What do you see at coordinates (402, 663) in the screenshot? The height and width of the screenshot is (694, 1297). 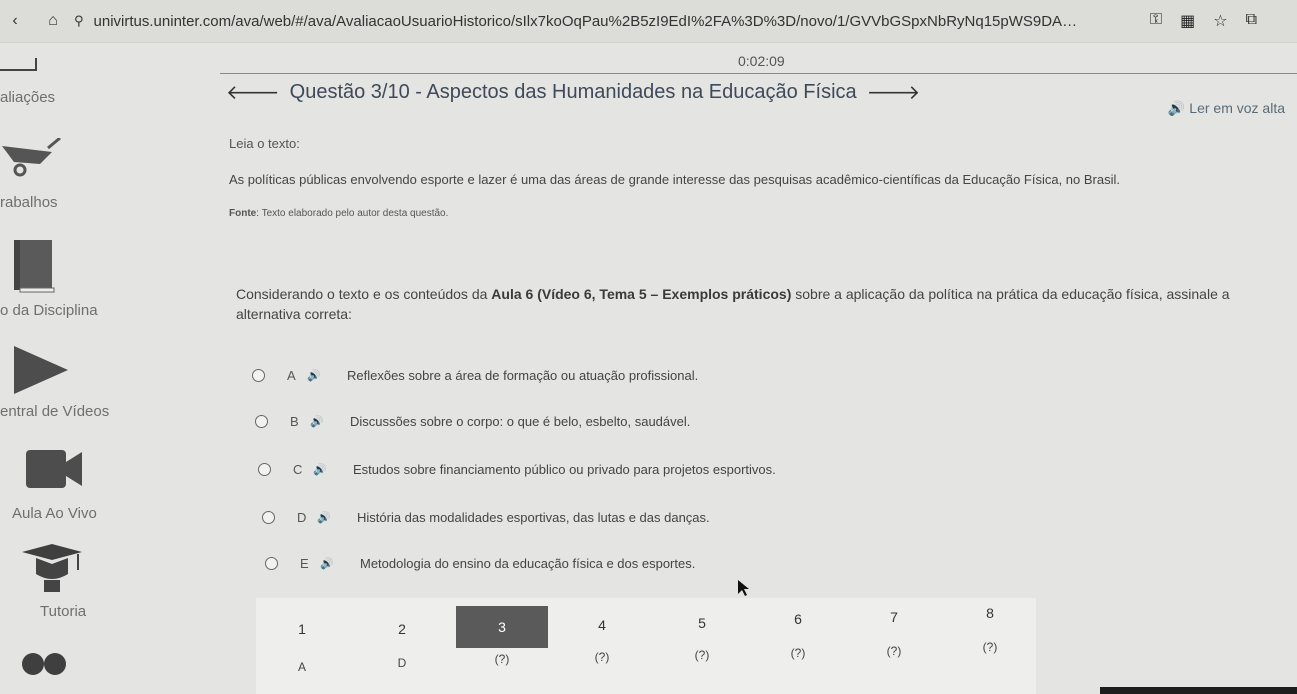 I see `question-answer-2: D` at bounding box center [402, 663].